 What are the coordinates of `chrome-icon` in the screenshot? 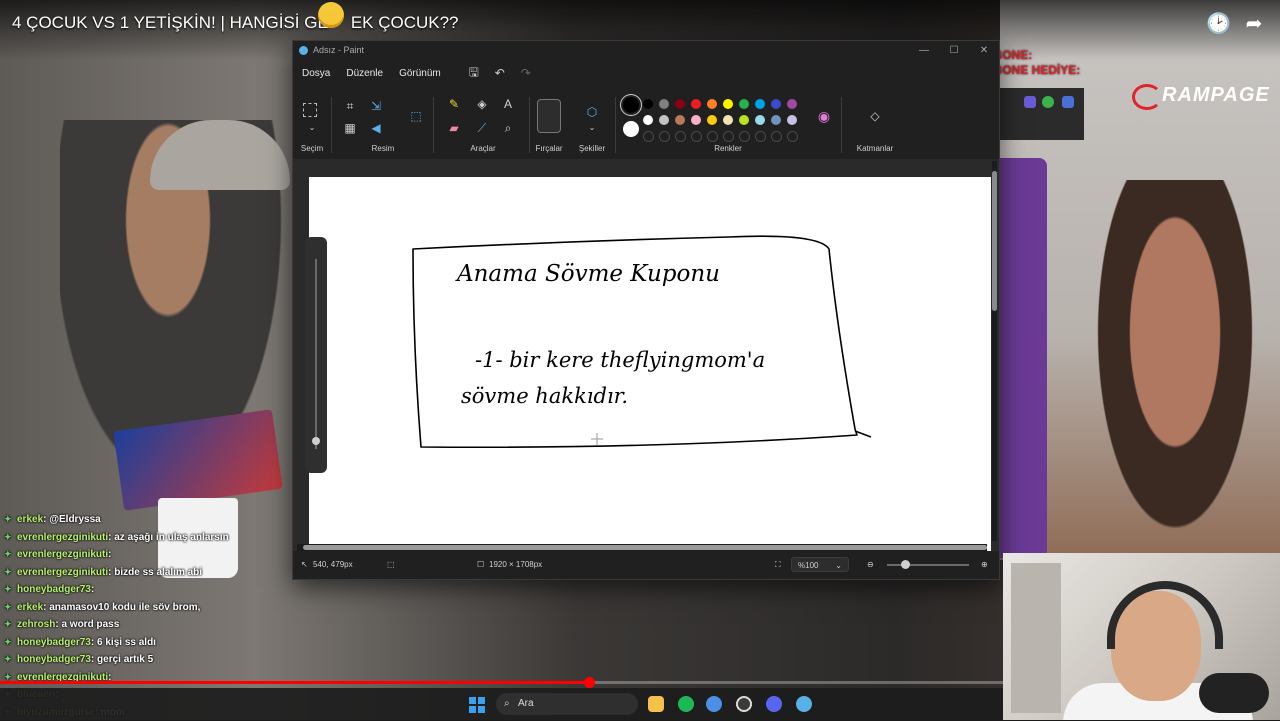 It's located at (714, 704).